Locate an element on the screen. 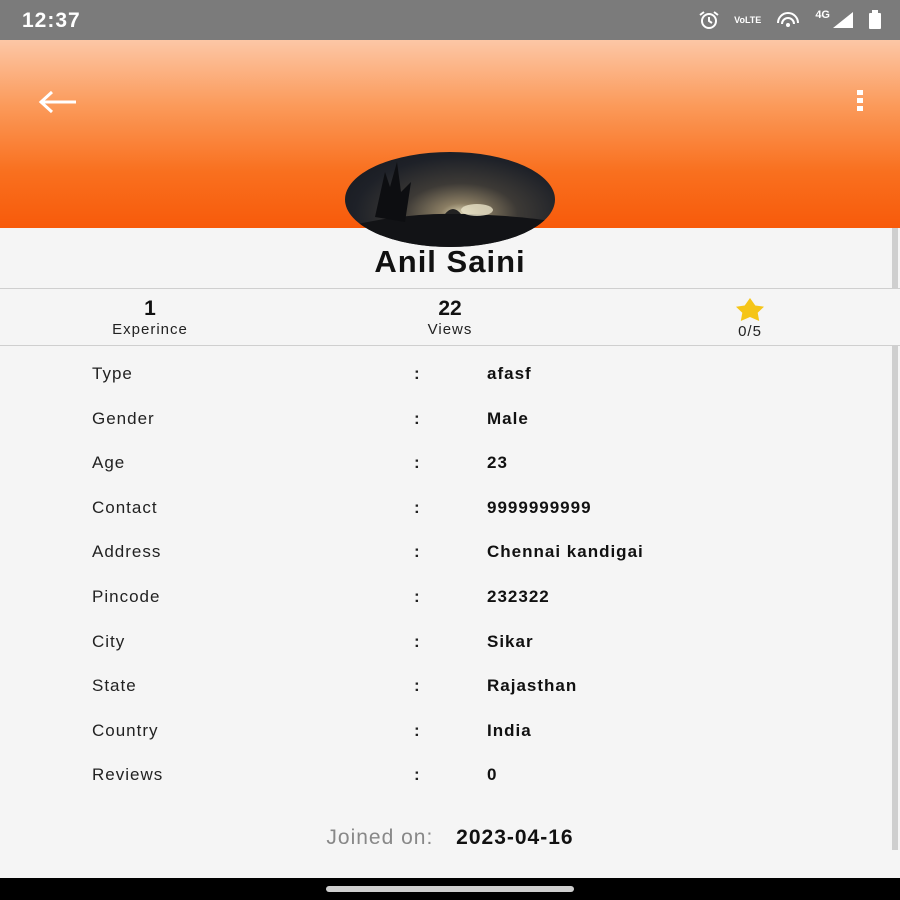 The image size is (900, 900). battery-icon is located at coordinates (875, 20).